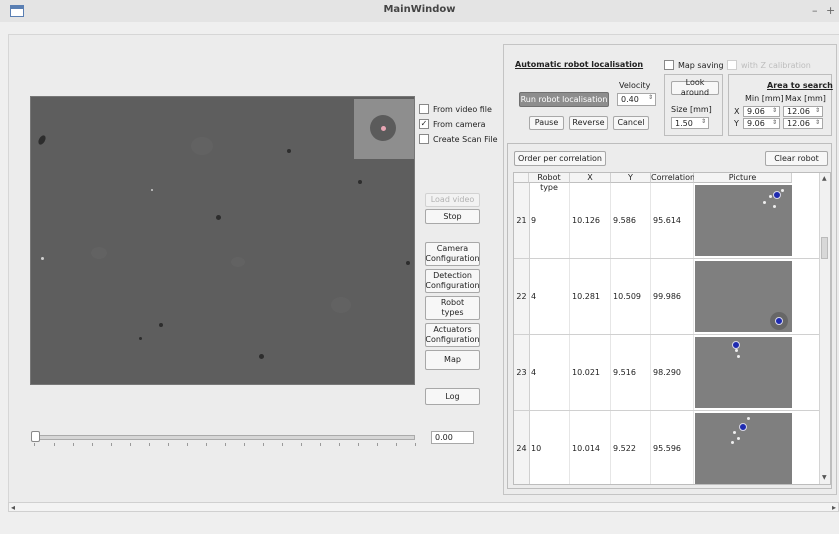 This screenshot has height=534, width=839. I want to click on velocity-spinbox: 0.40 ⇕, so click(636, 99).